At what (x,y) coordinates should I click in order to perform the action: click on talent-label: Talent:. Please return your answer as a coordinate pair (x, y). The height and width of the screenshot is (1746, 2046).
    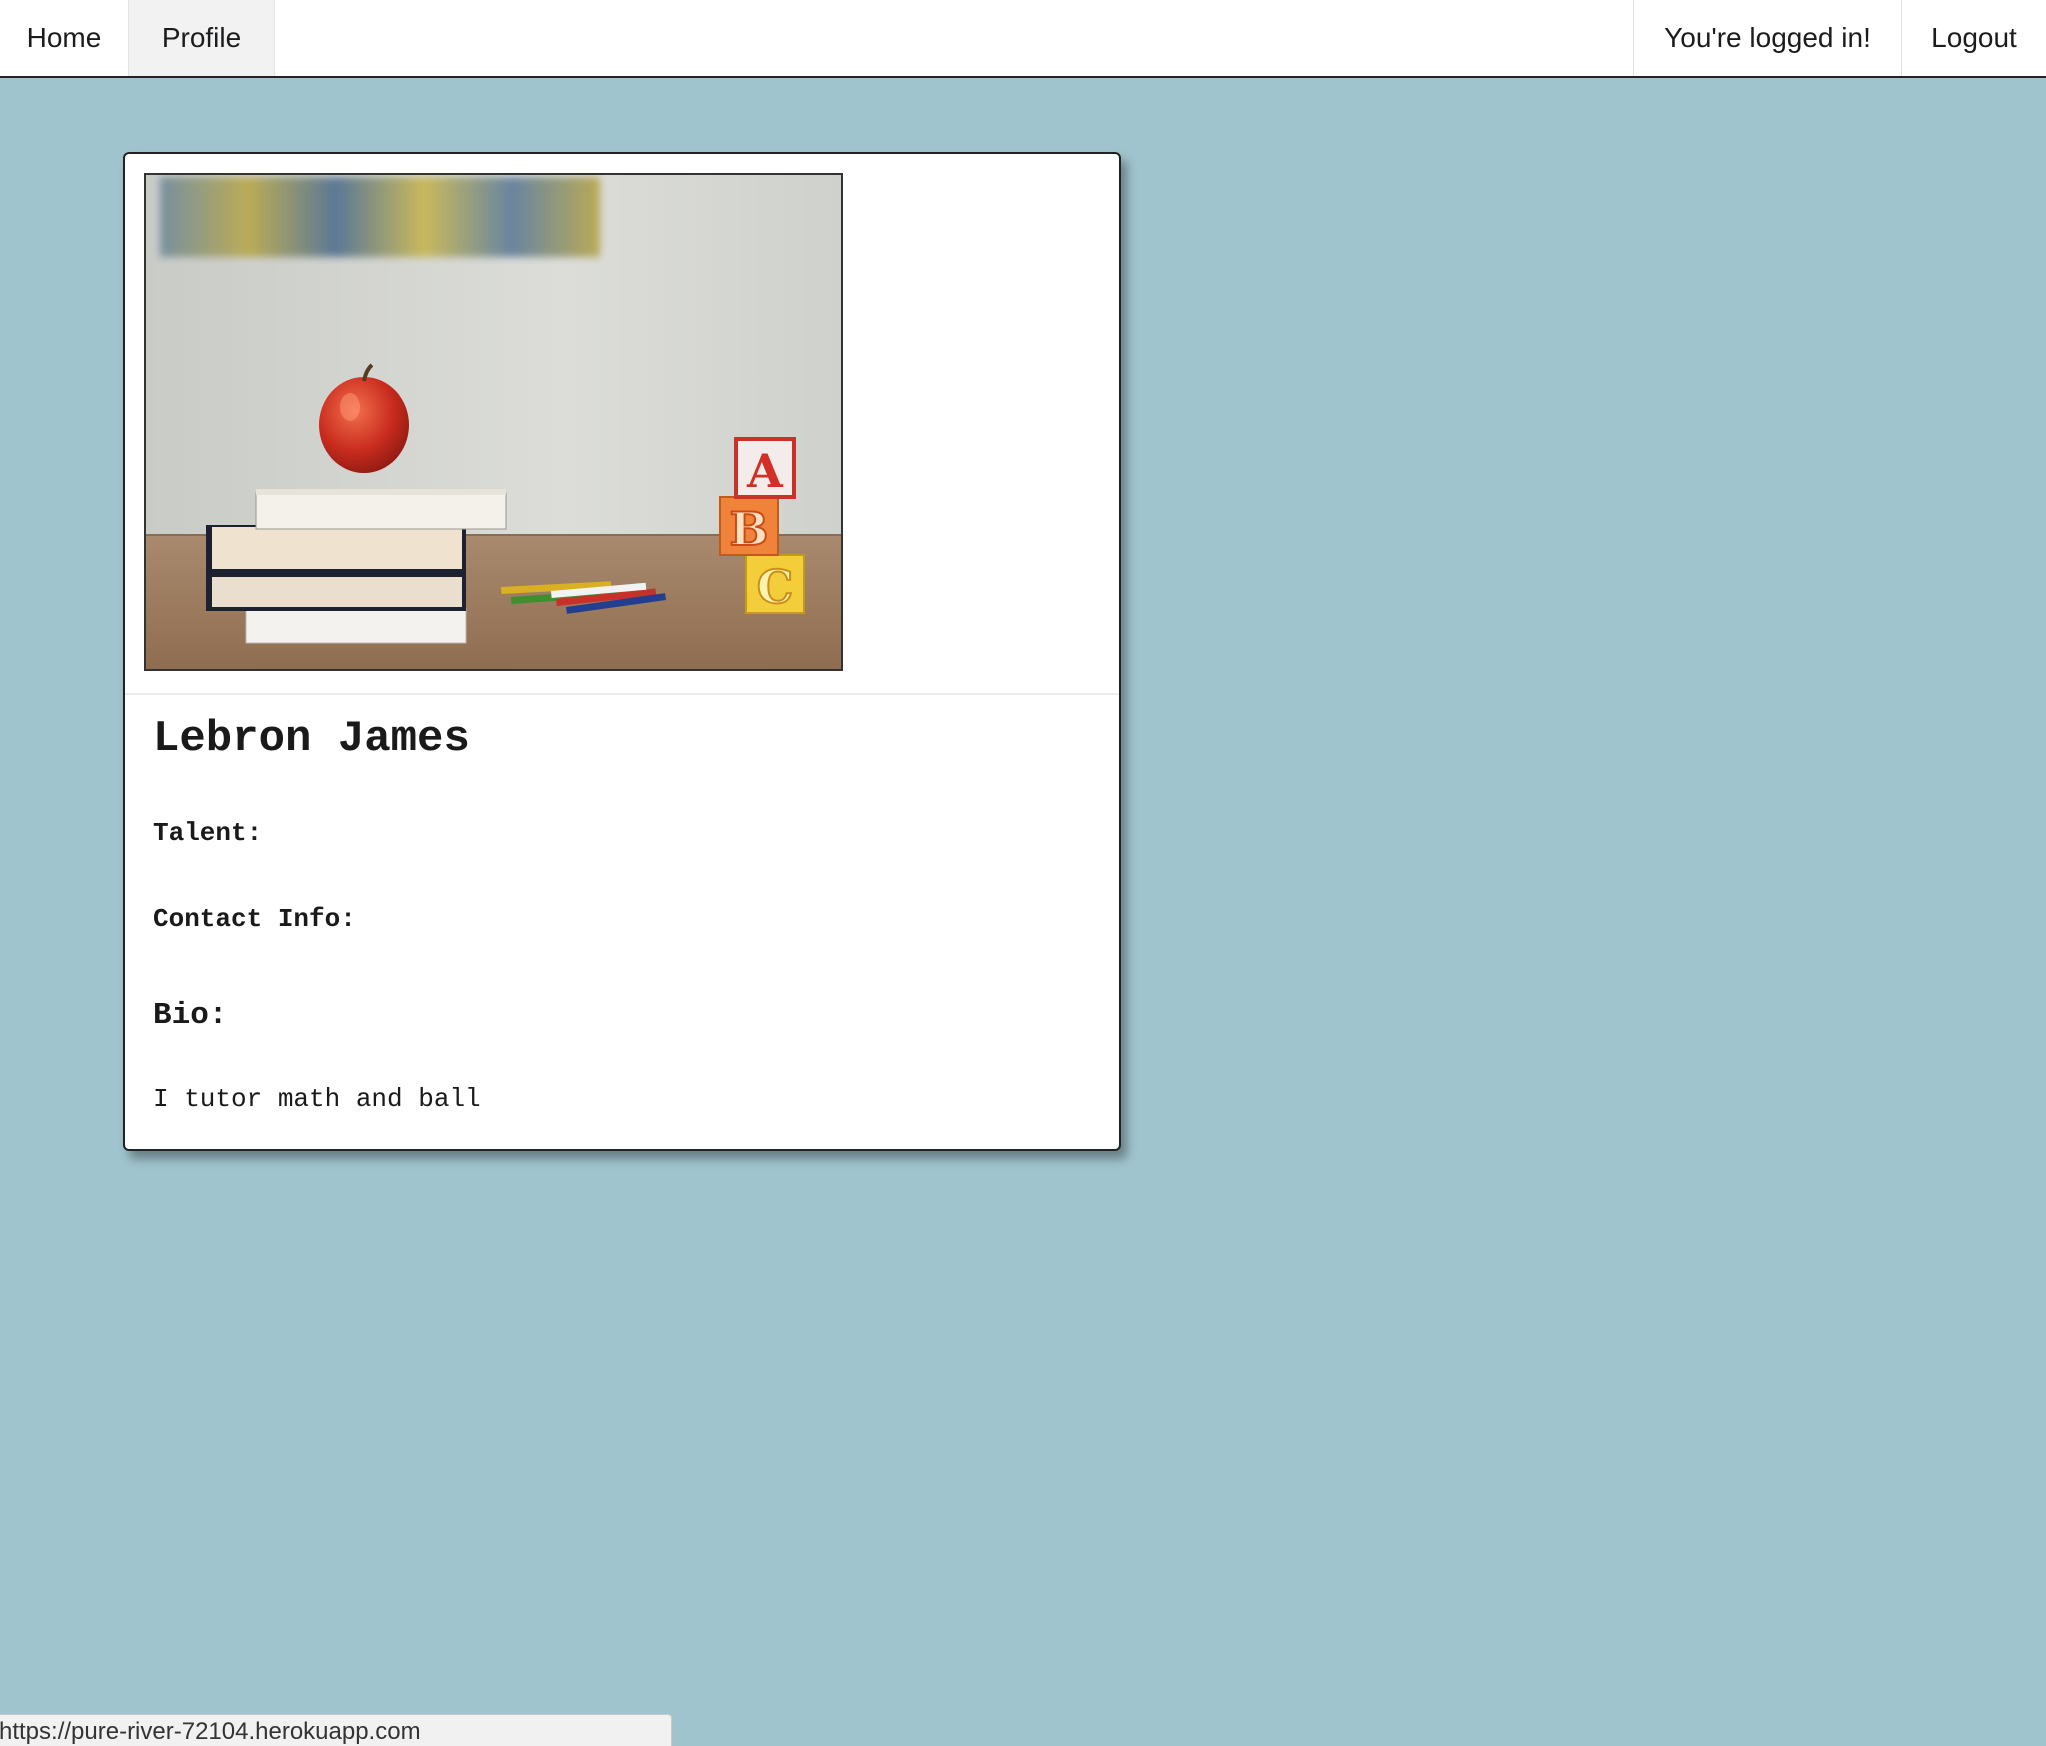
    Looking at the image, I should click on (208, 833).